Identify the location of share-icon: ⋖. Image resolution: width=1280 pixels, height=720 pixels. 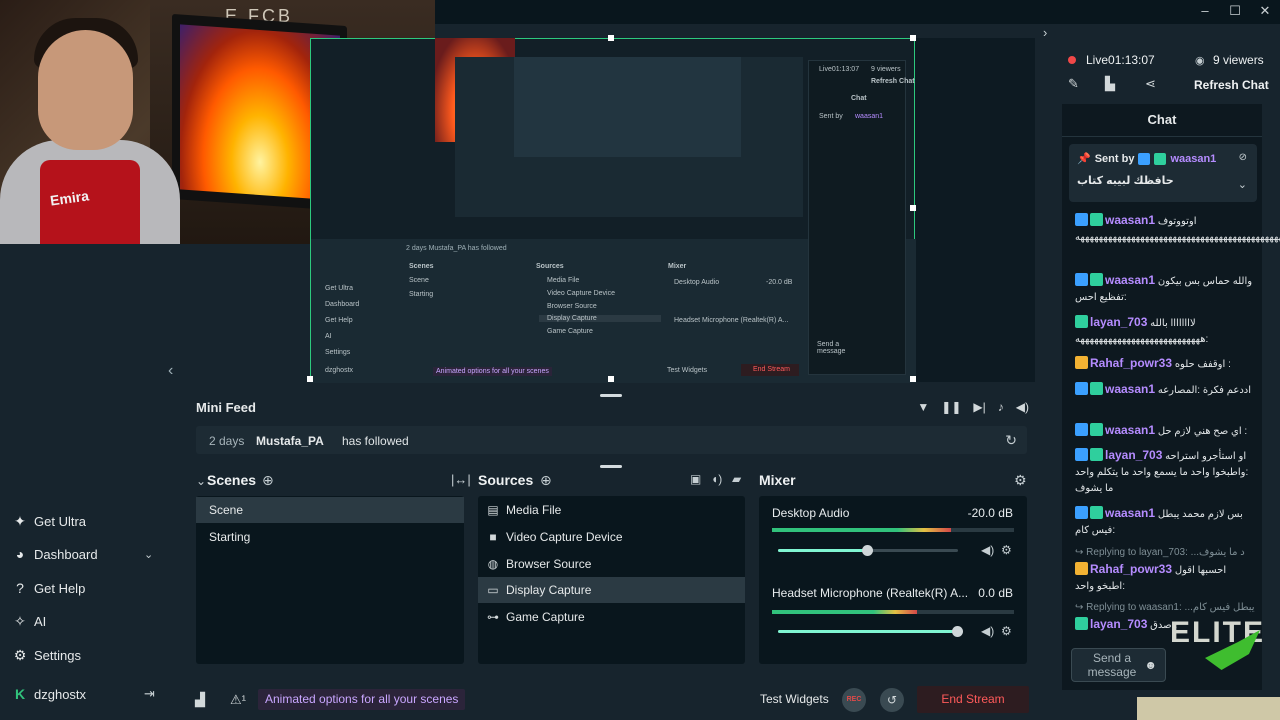
(1150, 84).